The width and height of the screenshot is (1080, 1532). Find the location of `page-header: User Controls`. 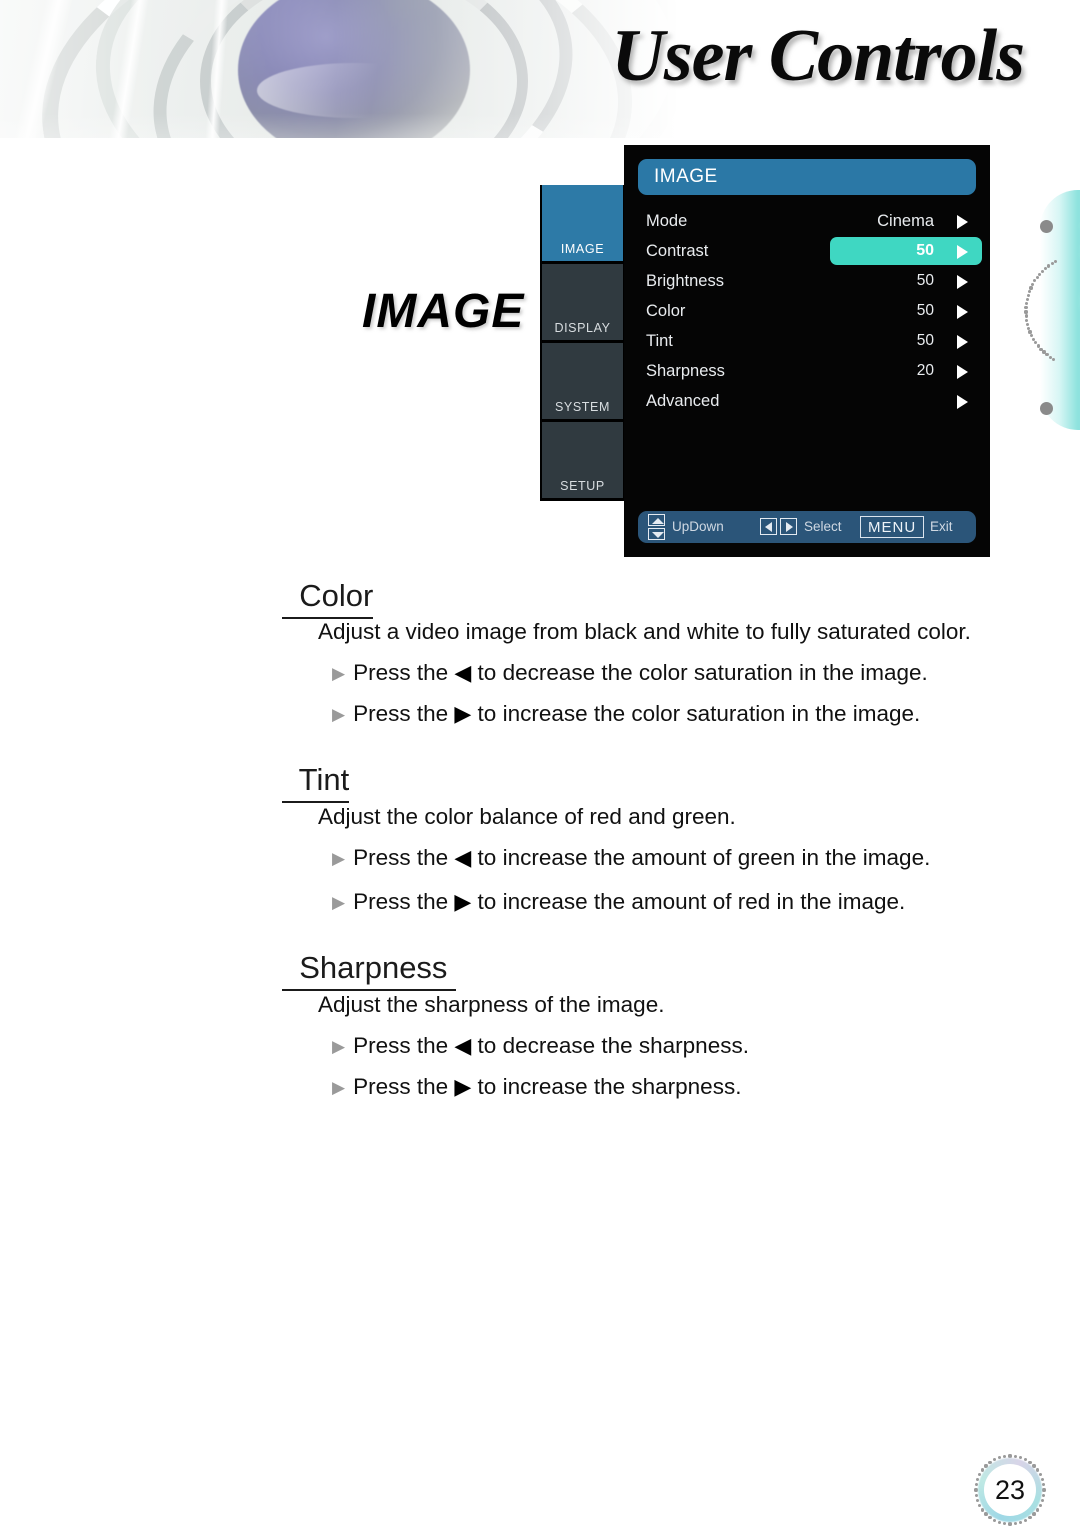

page-header: User Controls is located at coordinates (540, 69).